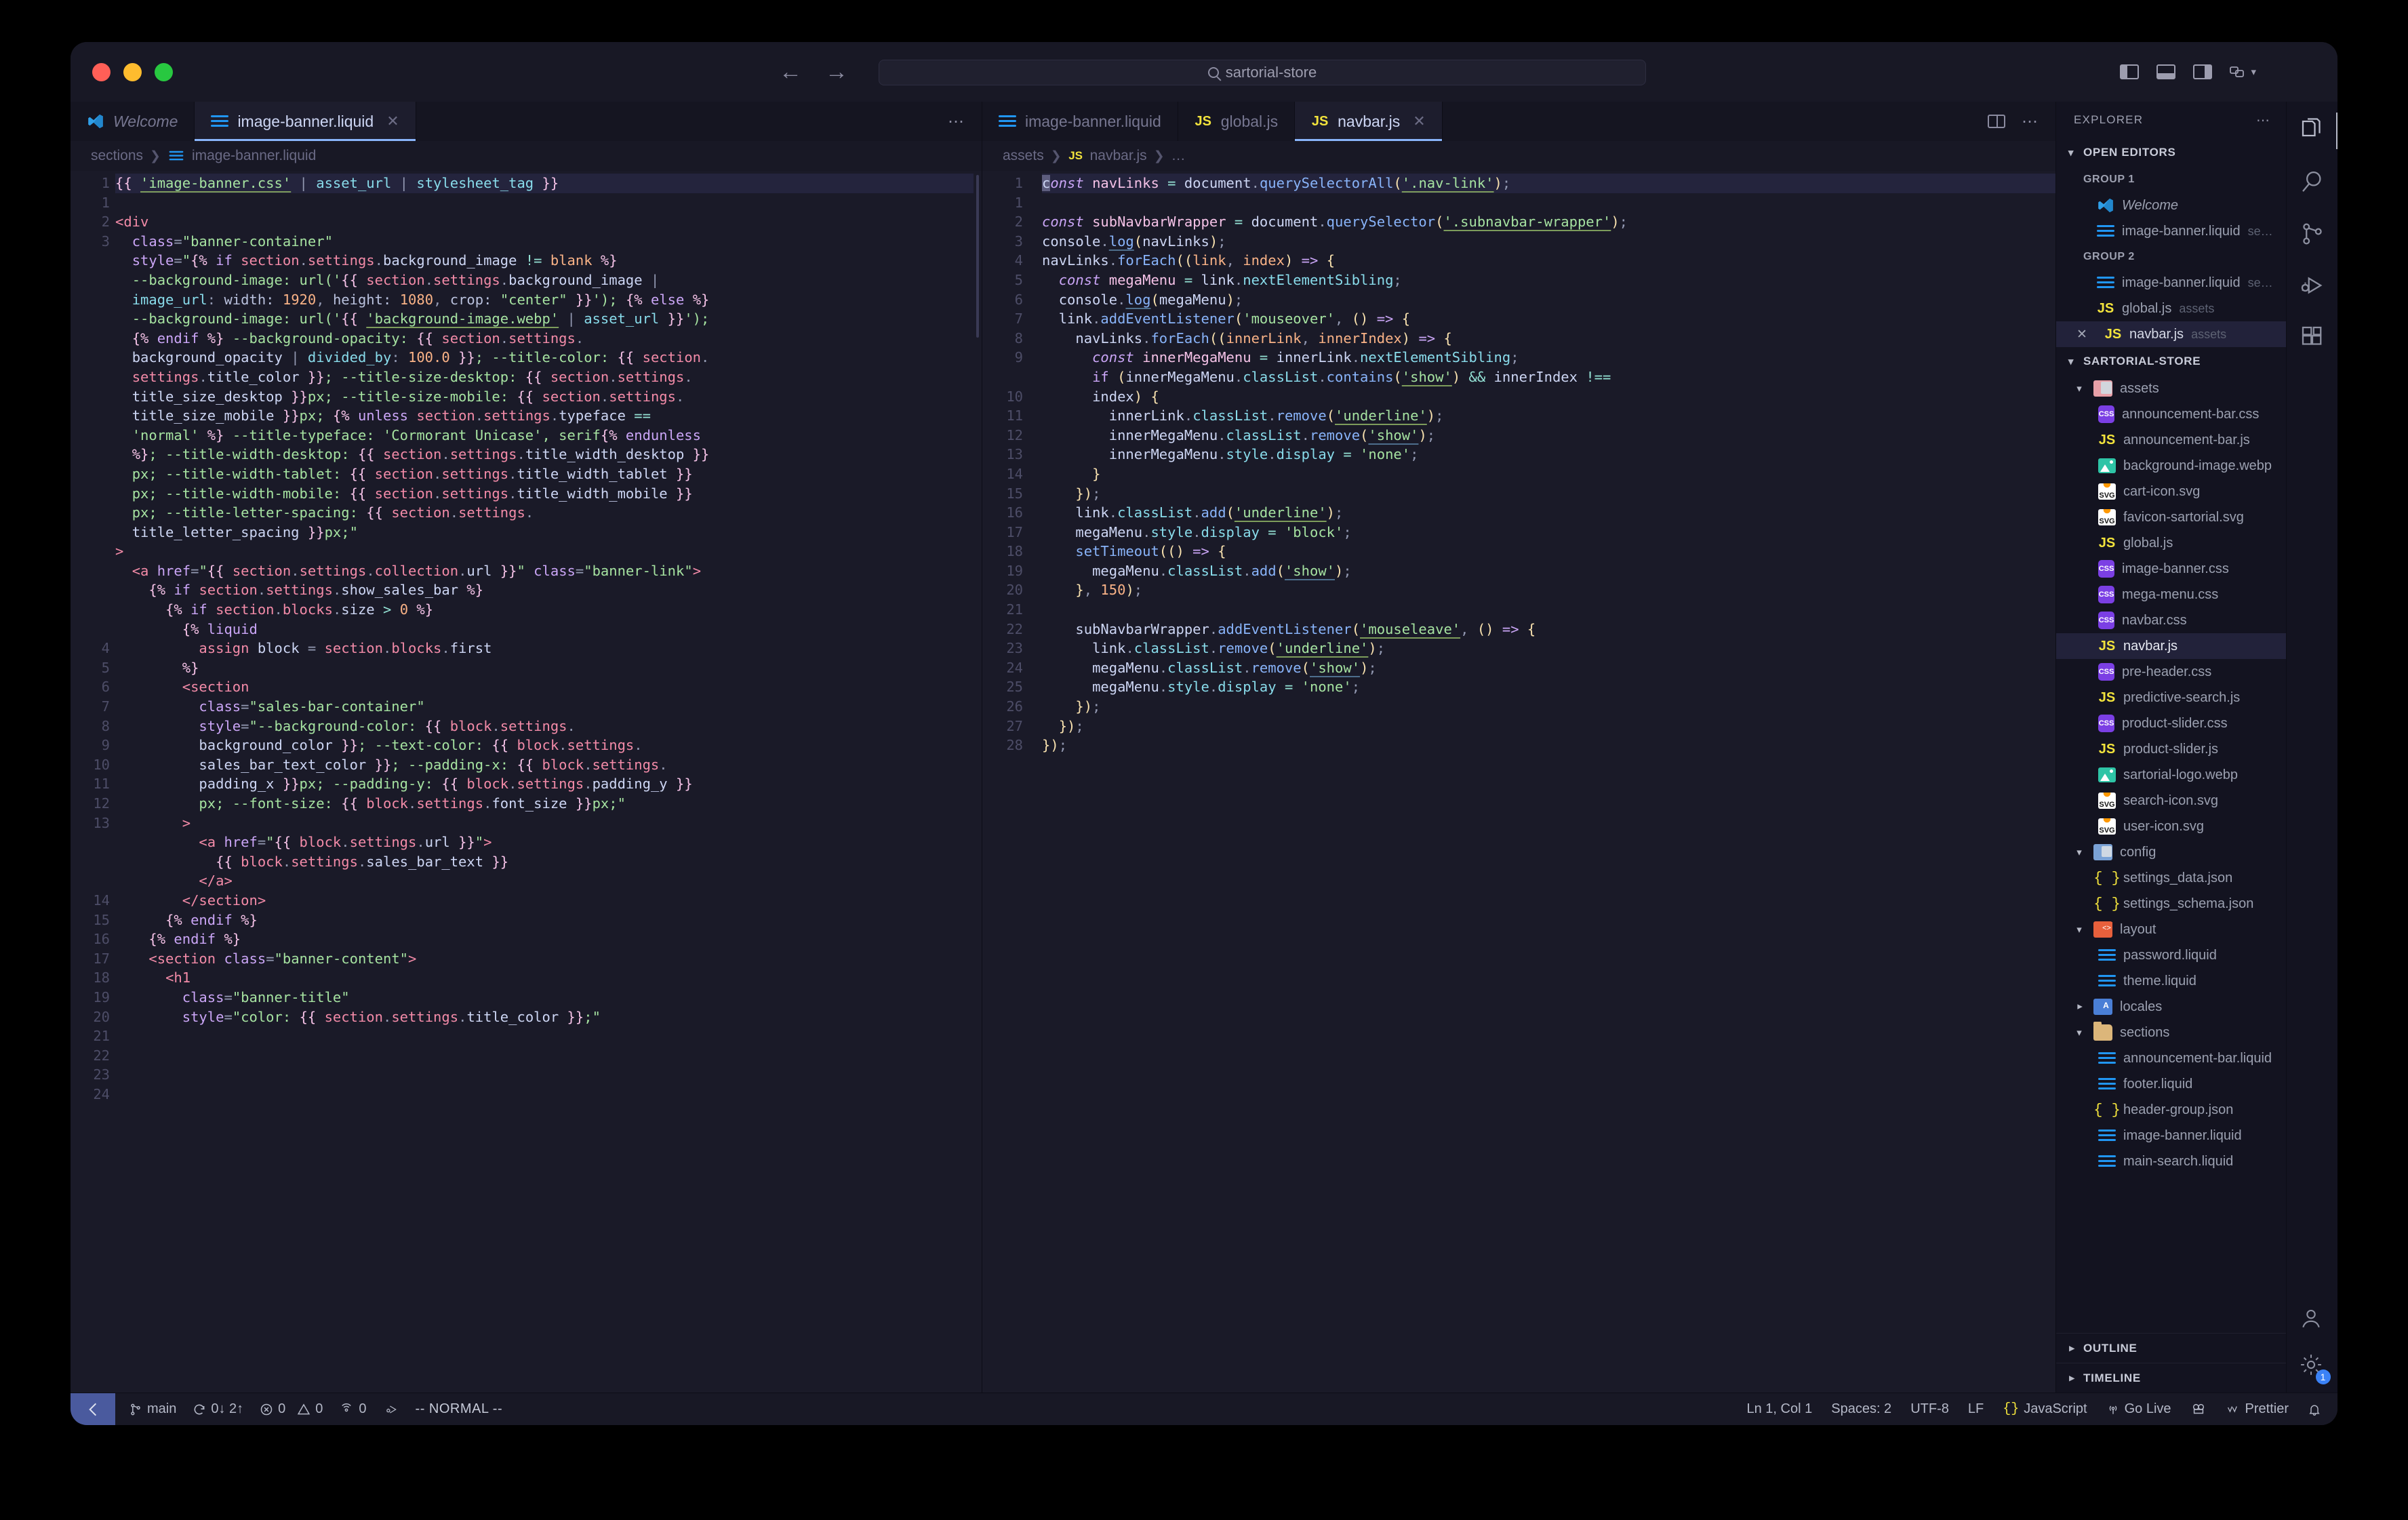 This screenshot has width=2408, height=1520. Describe the element at coordinates (2045, 1409) in the screenshot. I see `language-mode: {} JavaScript` at that location.